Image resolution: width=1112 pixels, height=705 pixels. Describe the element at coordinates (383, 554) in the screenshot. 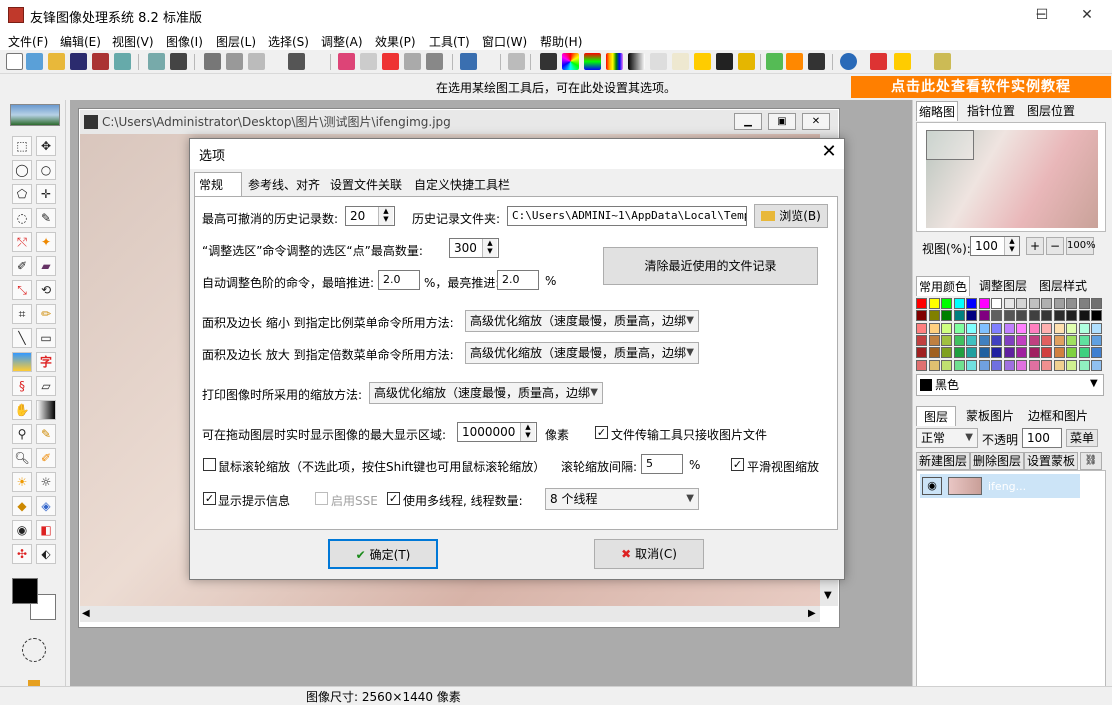

I see `ok-button: ✔ 确定(T)` at that location.